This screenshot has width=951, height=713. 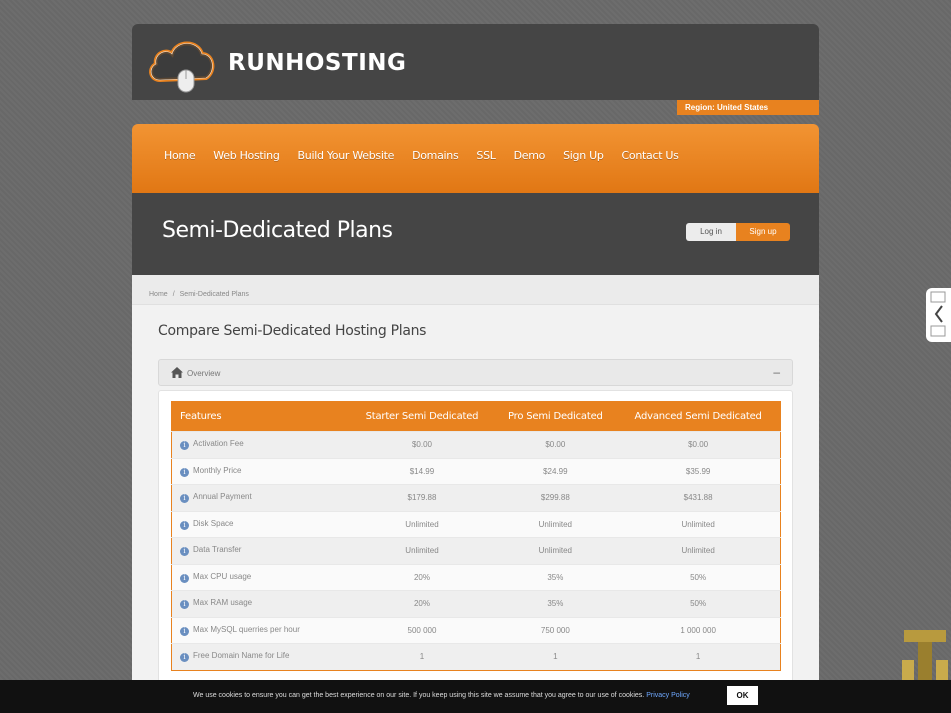 What do you see at coordinates (422, 497) in the screenshot?
I see `plan-value-cell: $179.88` at bounding box center [422, 497].